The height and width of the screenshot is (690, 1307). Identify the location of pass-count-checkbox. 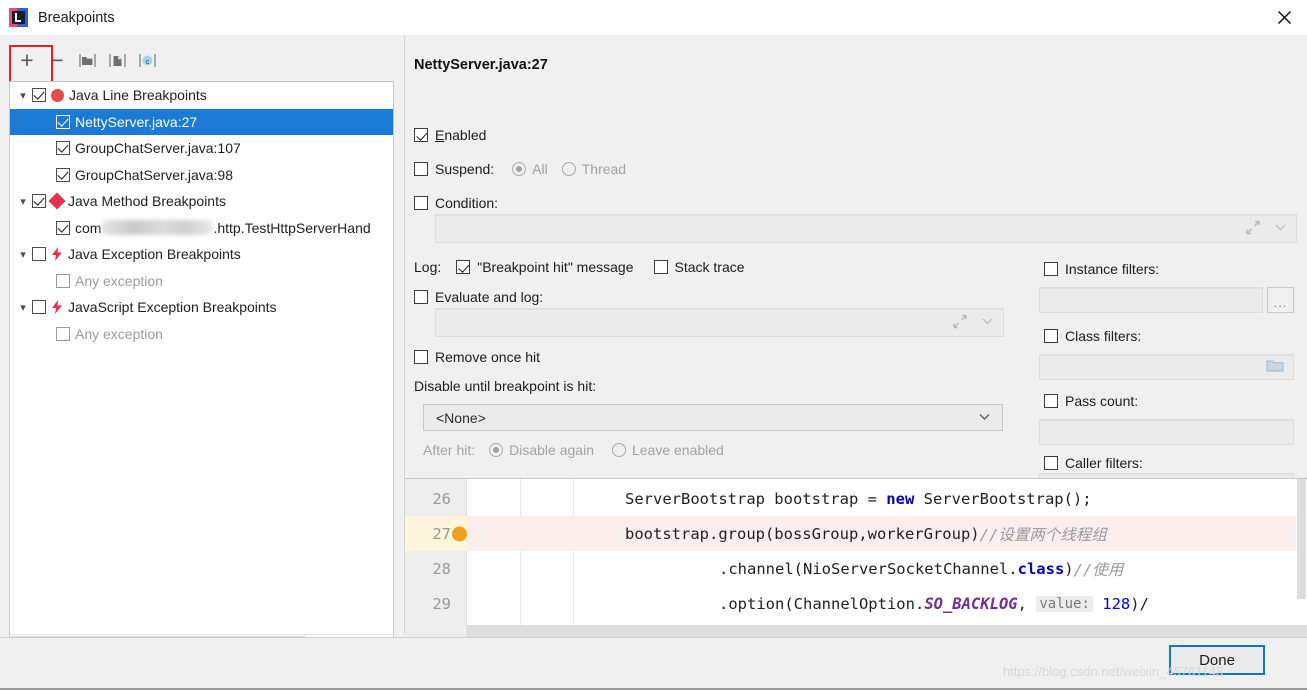
(1051, 401).